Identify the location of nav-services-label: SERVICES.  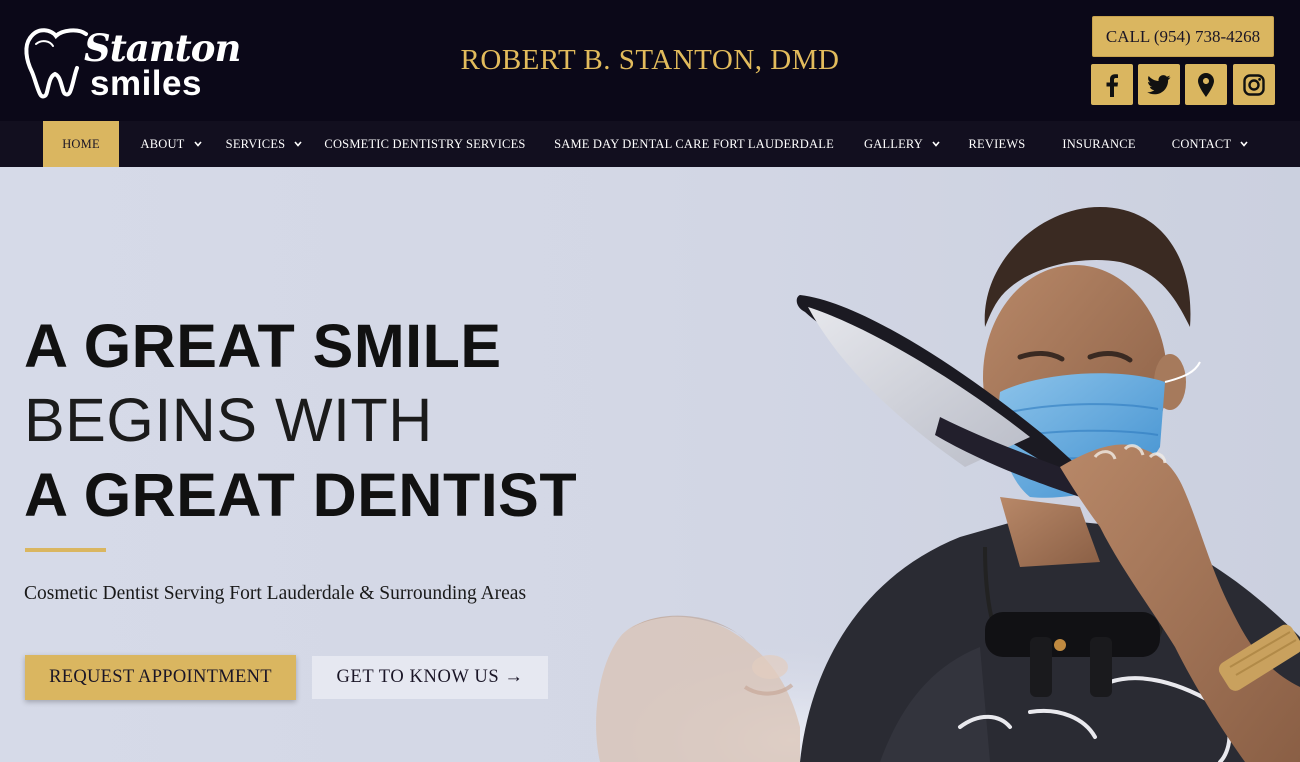
(255, 143).